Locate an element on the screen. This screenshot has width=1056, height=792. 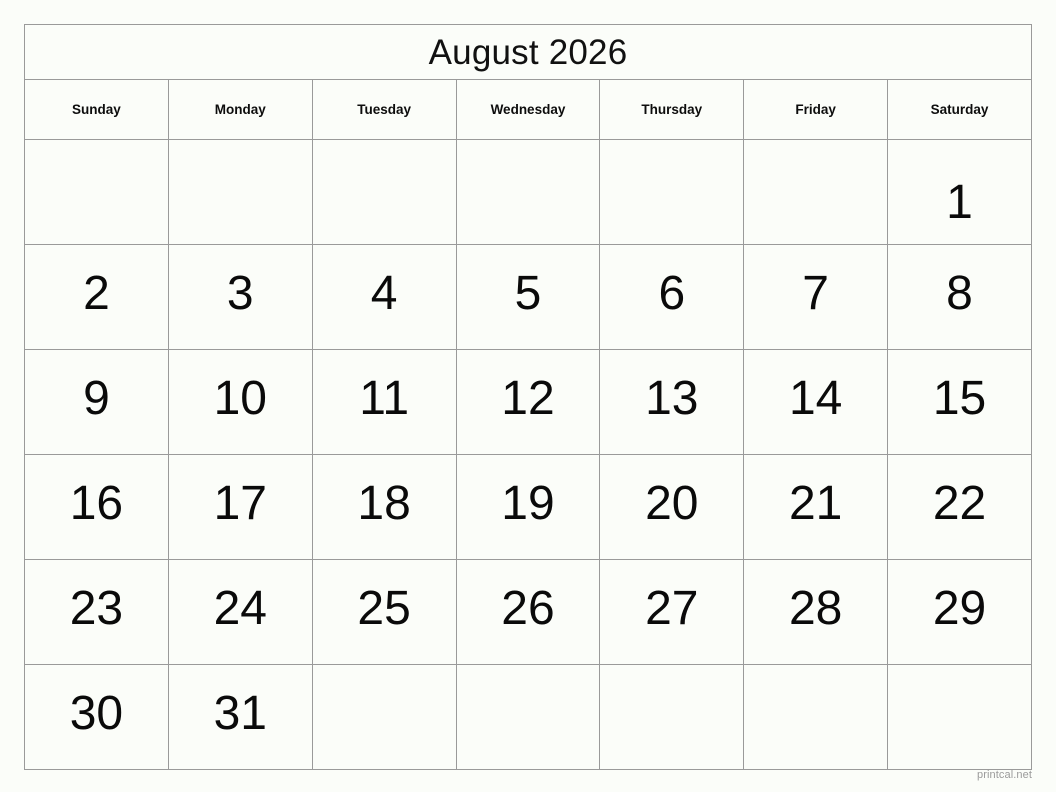
weekday-header-wednesday: Wednesday is located at coordinates (528, 109).